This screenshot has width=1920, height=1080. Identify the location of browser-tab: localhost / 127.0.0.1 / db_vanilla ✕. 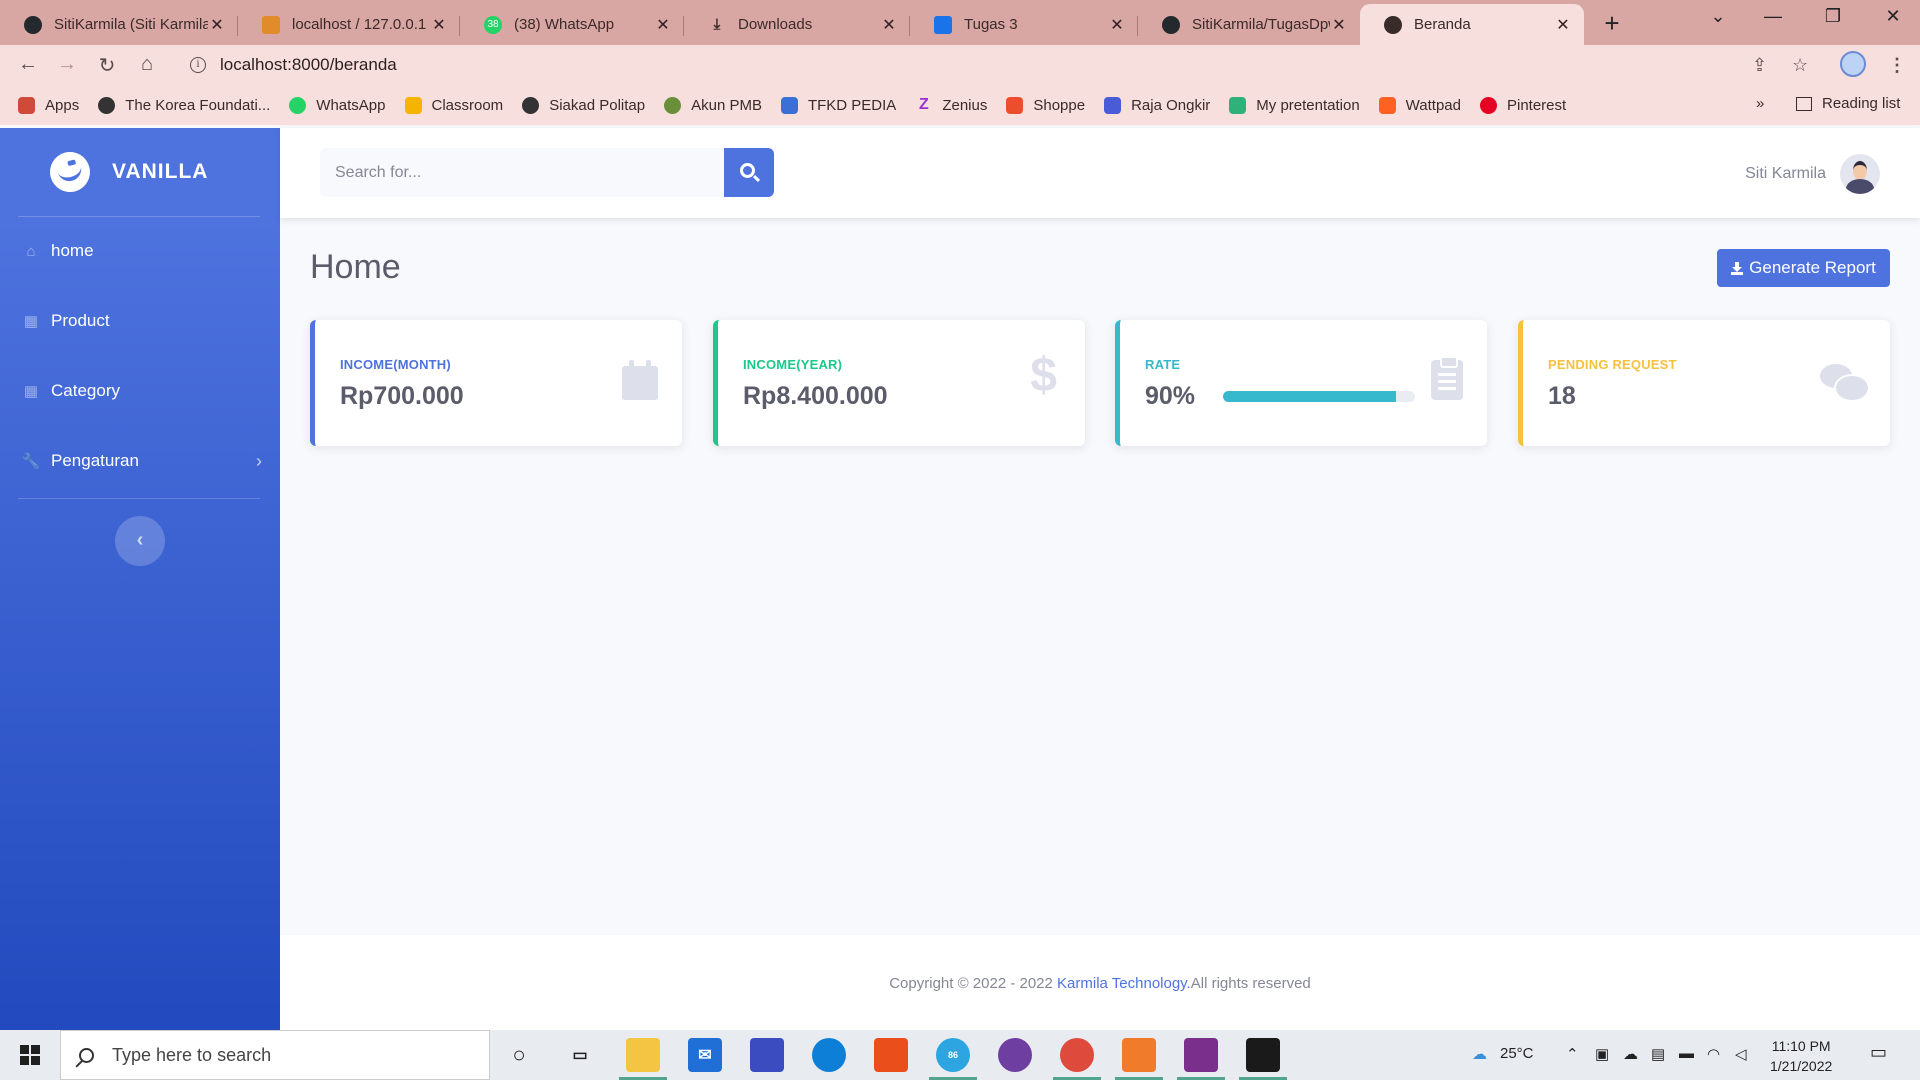
(349, 24).